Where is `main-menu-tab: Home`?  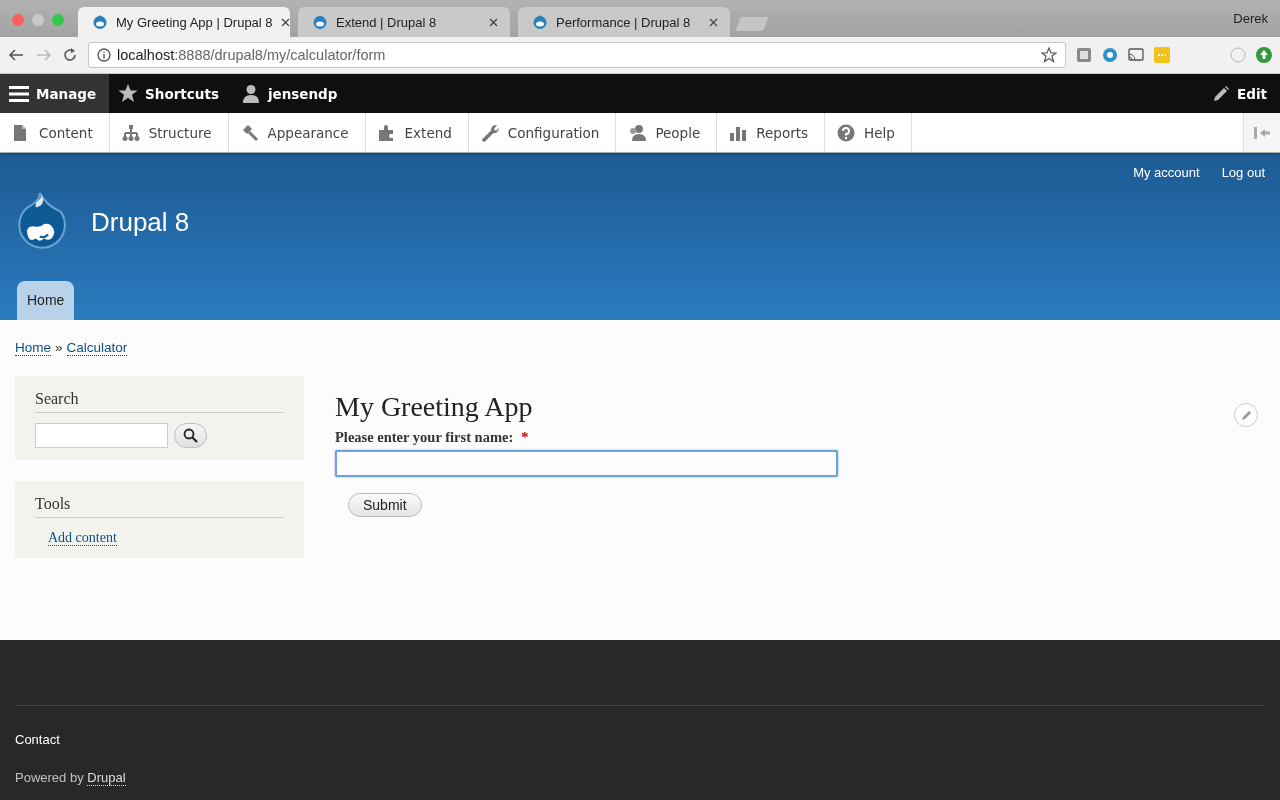 main-menu-tab: Home is located at coordinates (46, 300).